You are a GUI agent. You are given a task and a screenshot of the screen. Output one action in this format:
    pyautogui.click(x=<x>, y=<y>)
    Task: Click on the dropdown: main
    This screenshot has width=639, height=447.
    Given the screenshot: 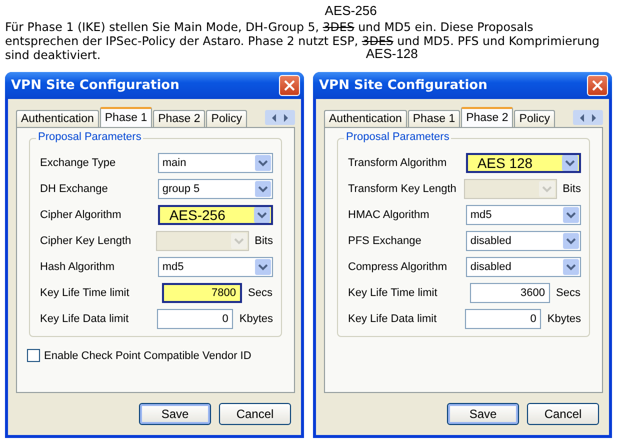 What is the action you would take?
    pyautogui.click(x=215, y=162)
    